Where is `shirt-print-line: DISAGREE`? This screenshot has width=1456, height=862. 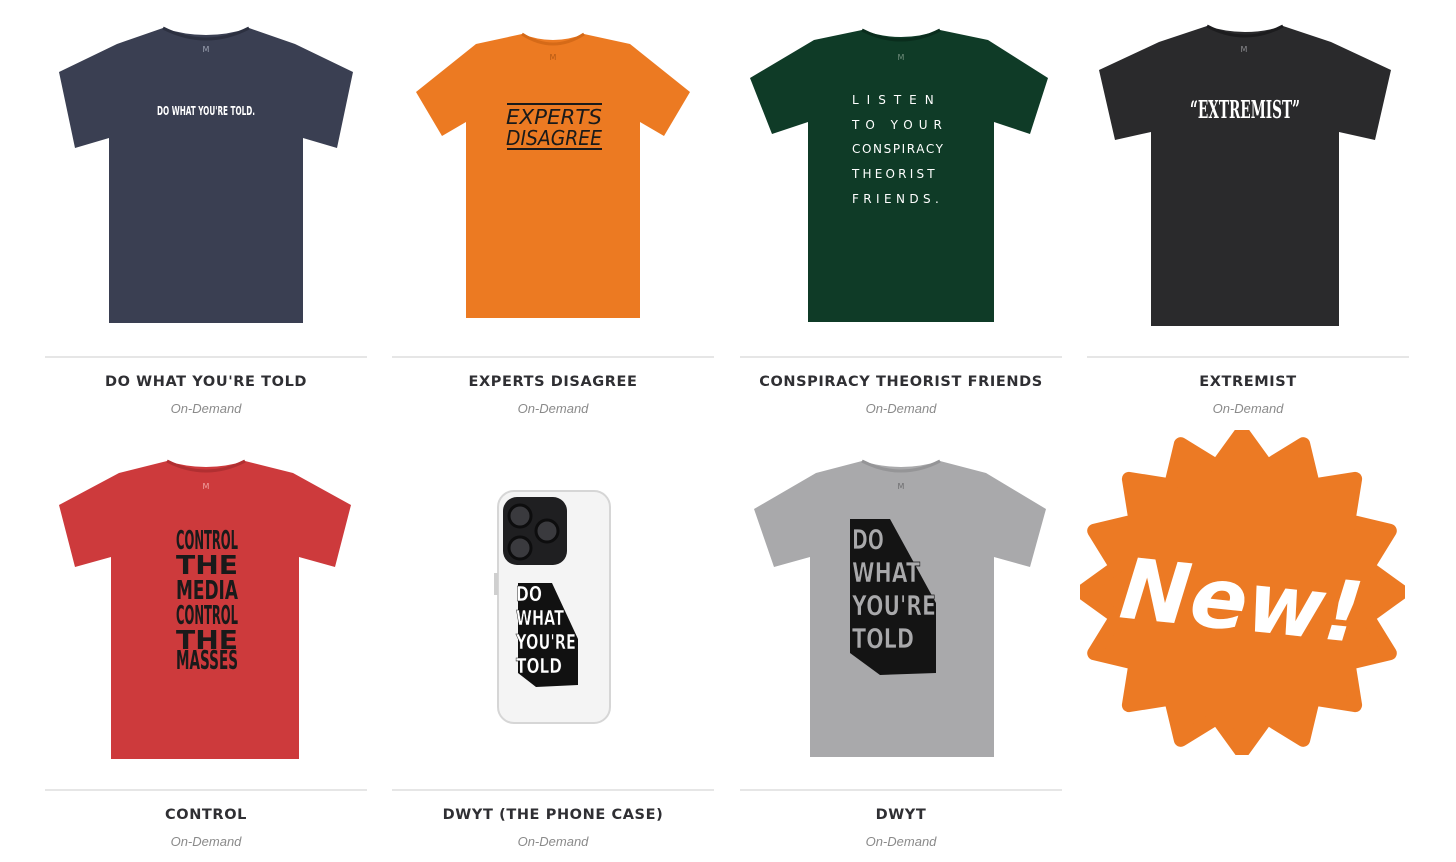 shirt-print-line: DISAGREE is located at coordinates (554, 138).